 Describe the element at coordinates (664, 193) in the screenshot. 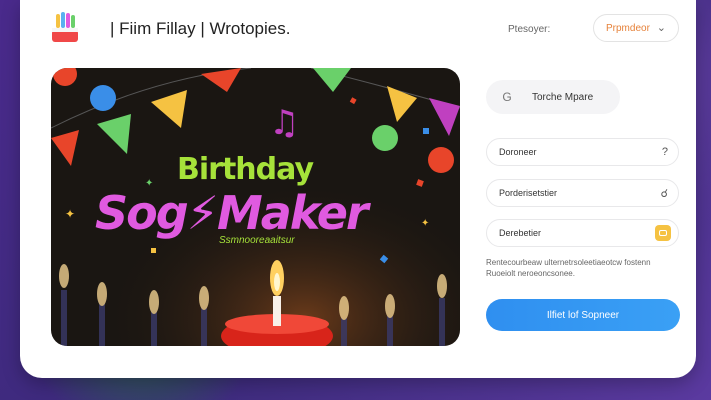

I see `sort-icon: ☌` at that location.